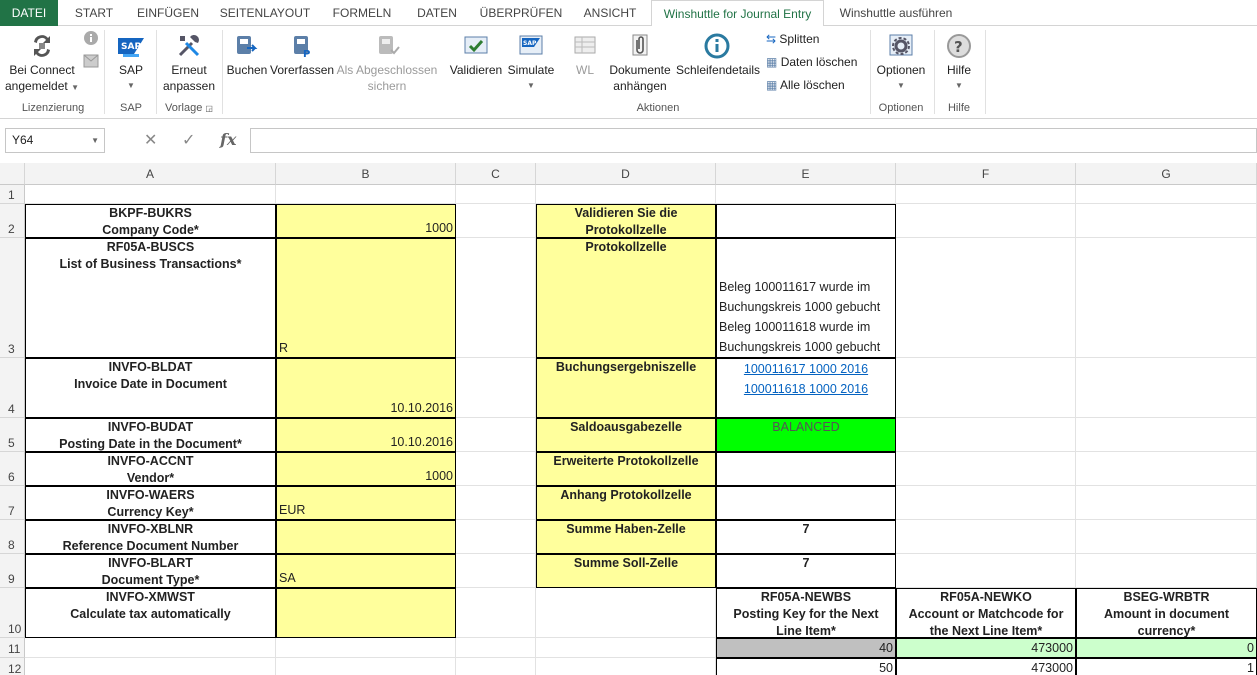  What do you see at coordinates (1166, 174) in the screenshot?
I see `column-header-g: G` at bounding box center [1166, 174].